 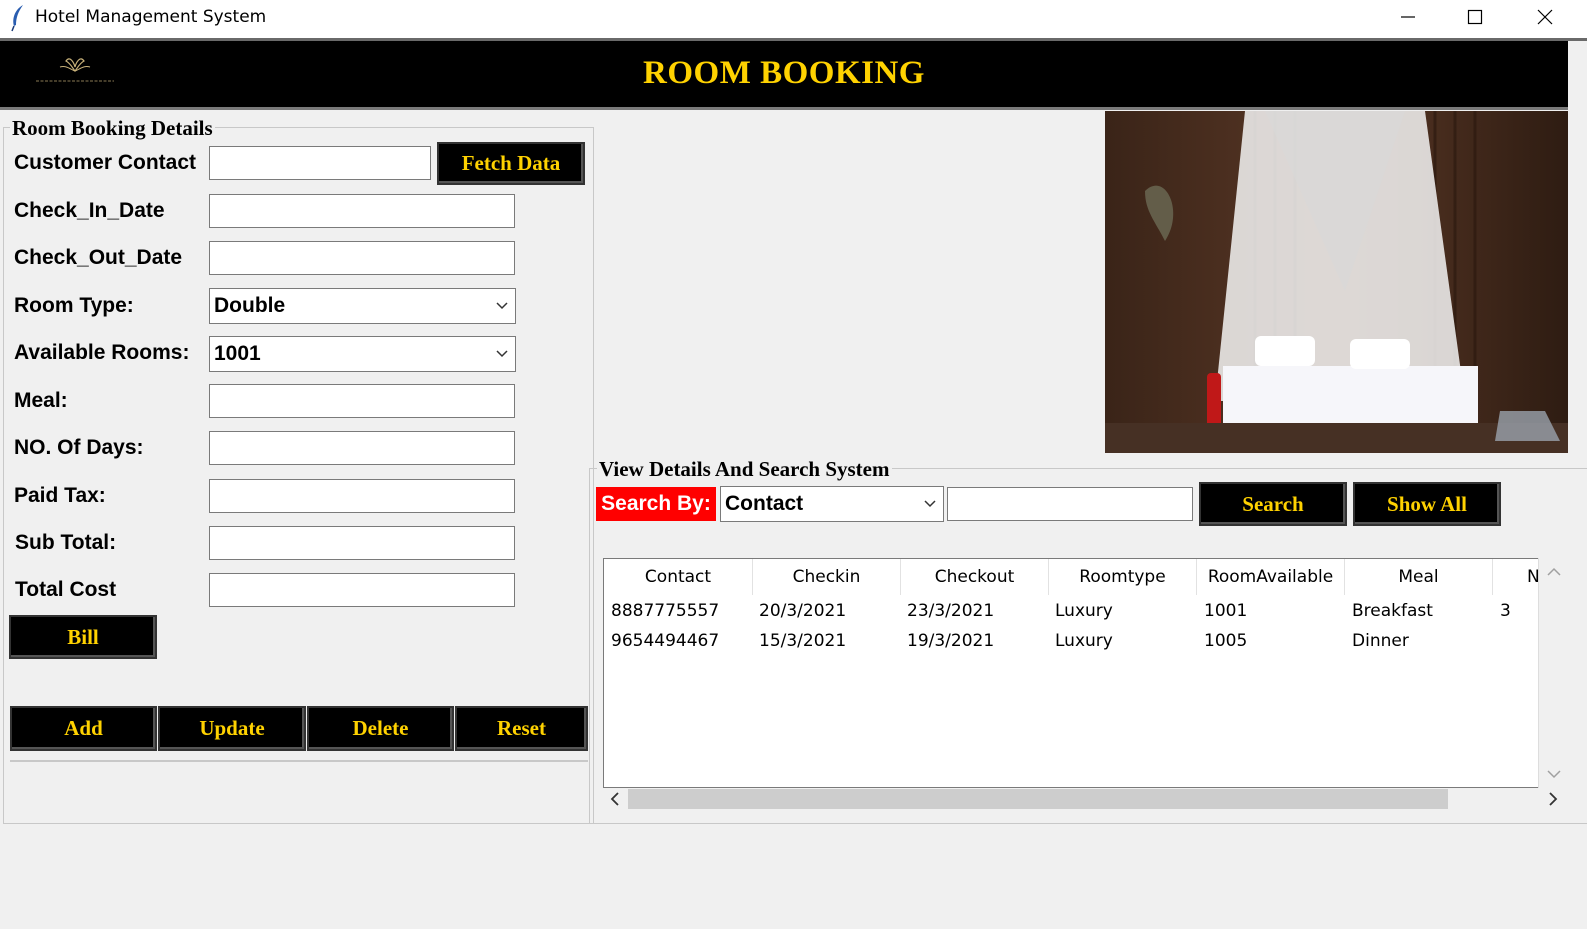 I want to click on add-button: Add, so click(x=83, y=728).